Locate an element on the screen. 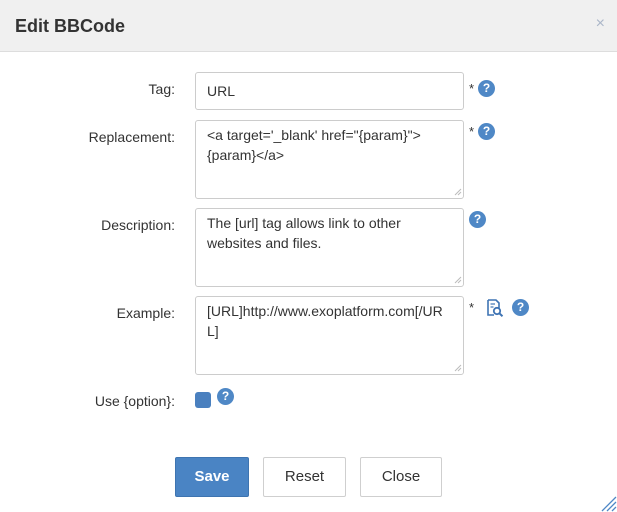 Image resolution: width=617 pixels, height=512 pixels. reset-button: Reset is located at coordinates (304, 477).